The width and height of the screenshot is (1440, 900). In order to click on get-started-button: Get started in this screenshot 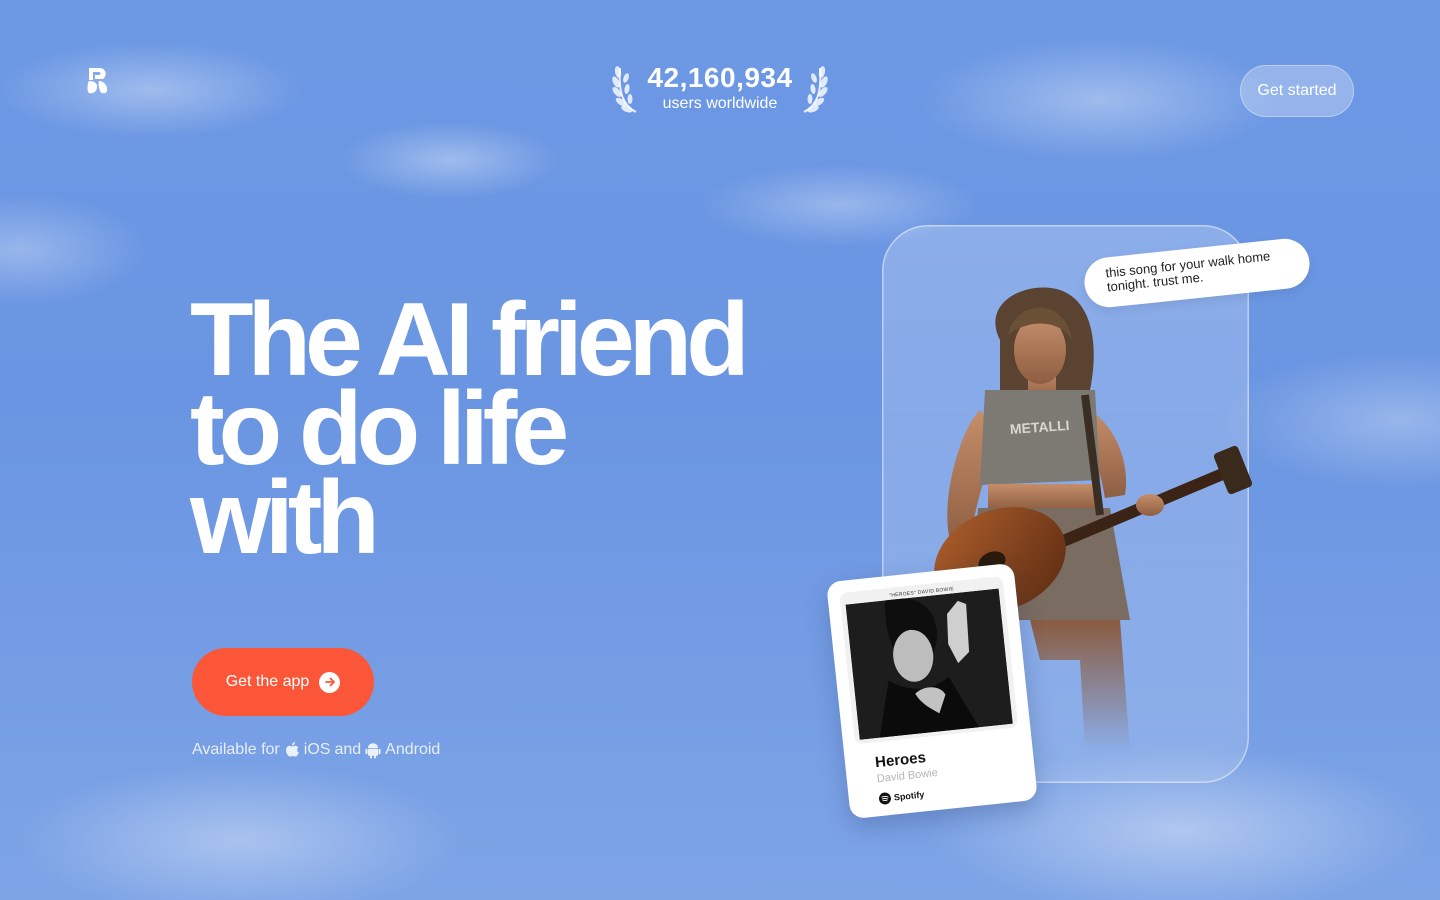, I will do `click(1297, 91)`.